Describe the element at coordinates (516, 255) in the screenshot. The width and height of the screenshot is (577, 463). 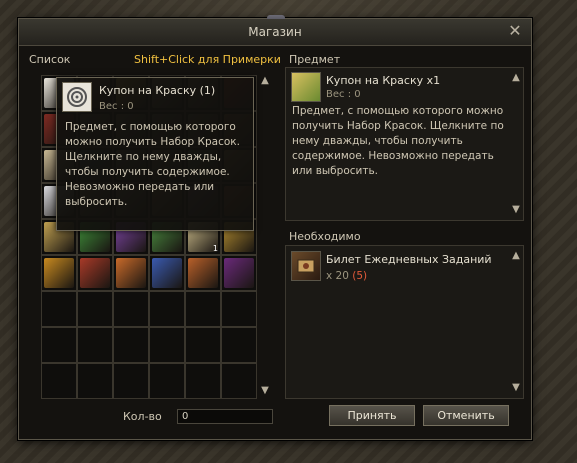
I see `required-scroll-up-icon: ▲` at that location.